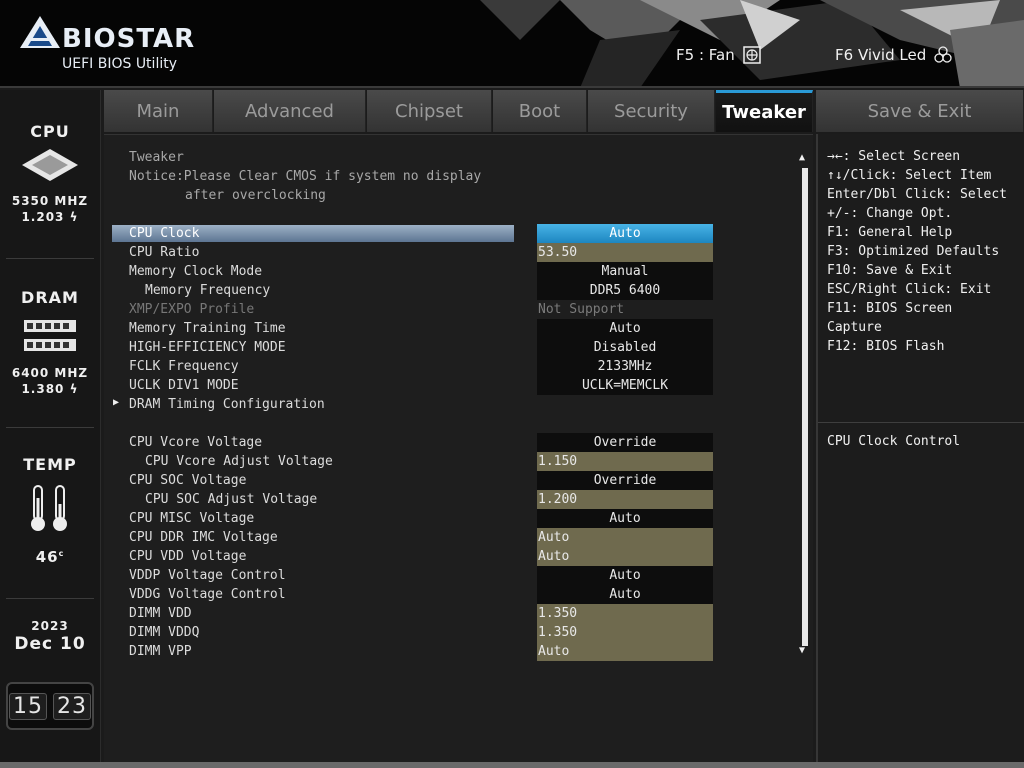 Image resolution: width=1024 pixels, height=768 pixels. I want to click on bolt-icon: ϟ, so click(74, 389).